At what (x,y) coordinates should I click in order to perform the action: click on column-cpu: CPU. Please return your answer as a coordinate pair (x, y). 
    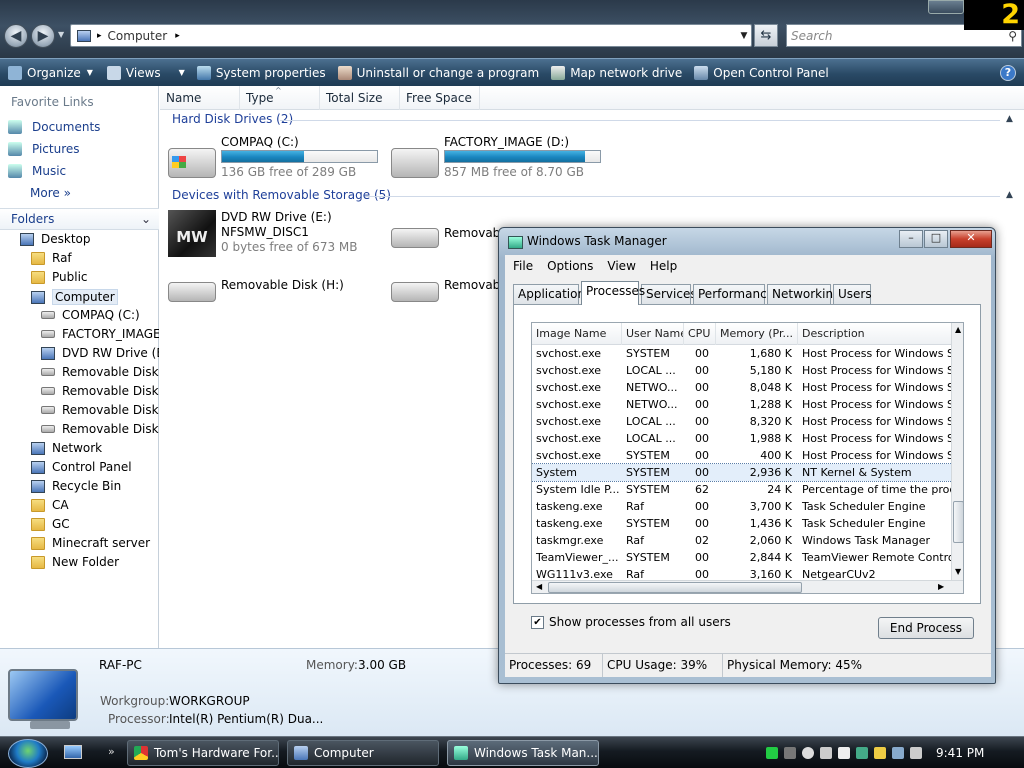
    Looking at the image, I should click on (700, 334).